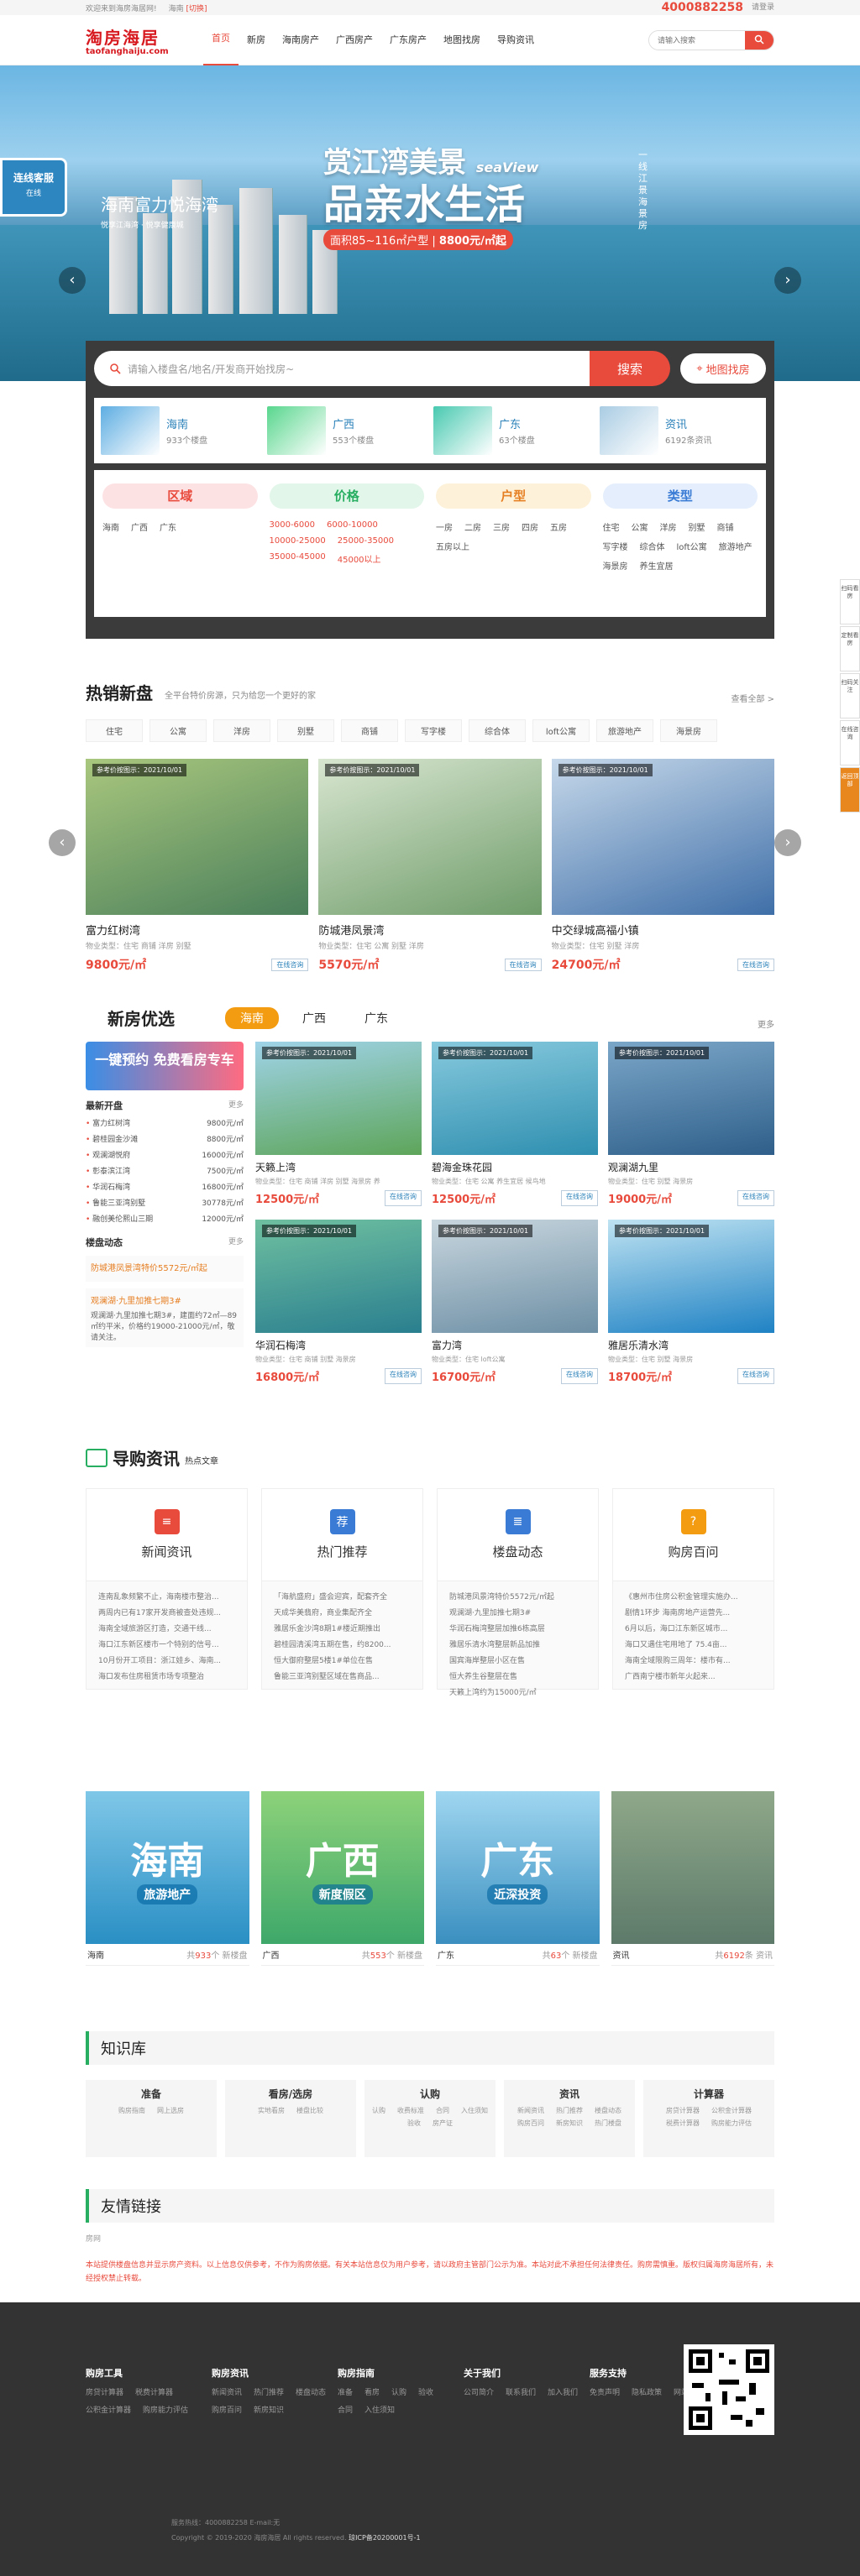  Describe the element at coordinates (517, 1661) in the screenshot. I see `guide-article-link: 国宾海岸整层小区在售` at that location.